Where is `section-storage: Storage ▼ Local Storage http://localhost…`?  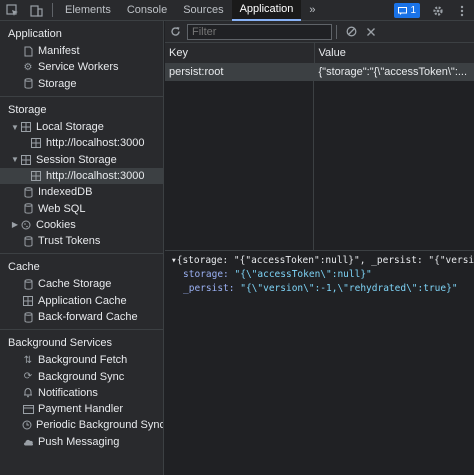 section-storage: Storage ▼ Local Storage http://localhost… is located at coordinates (81, 178).